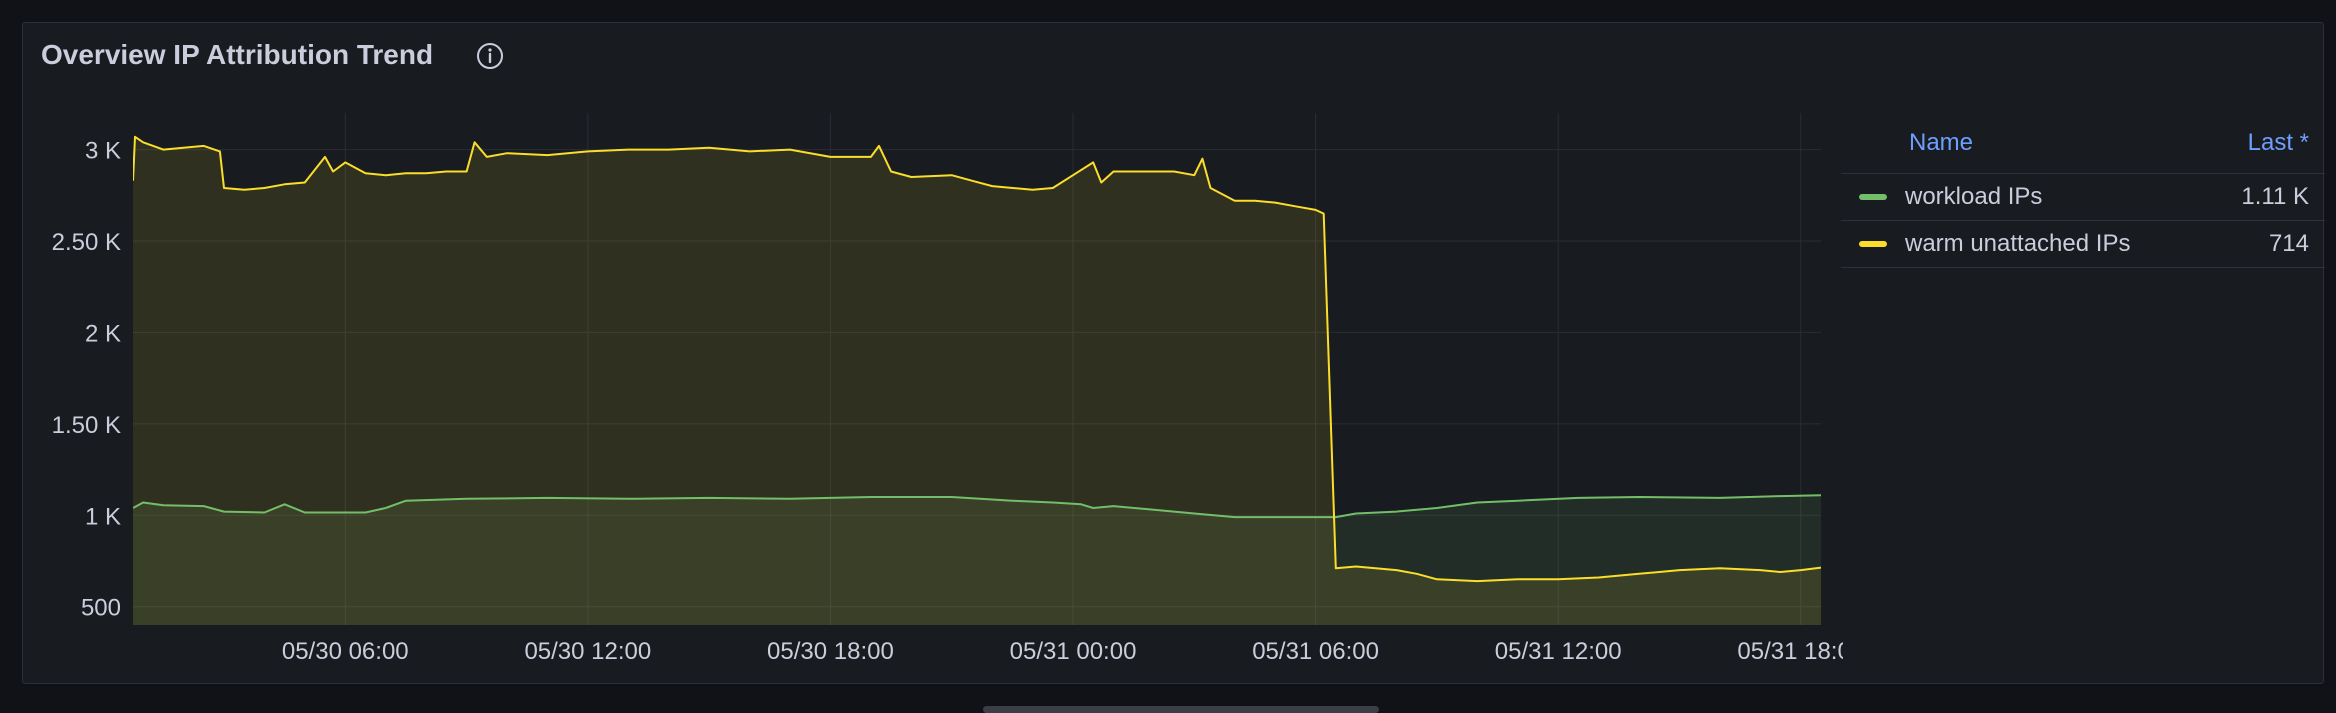 This screenshot has width=2336, height=713. What do you see at coordinates (86, 242) in the screenshot?
I see `y-tick-label: 2.50 K` at bounding box center [86, 242].